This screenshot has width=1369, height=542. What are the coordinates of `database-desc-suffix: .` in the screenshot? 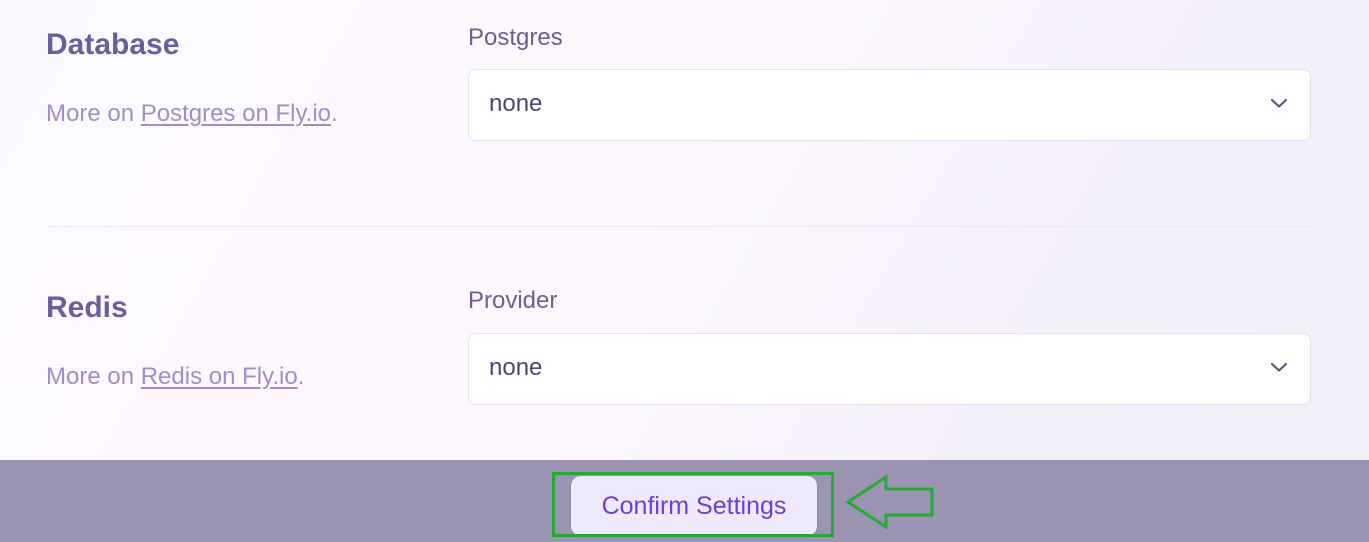 It's located at (334, 113).